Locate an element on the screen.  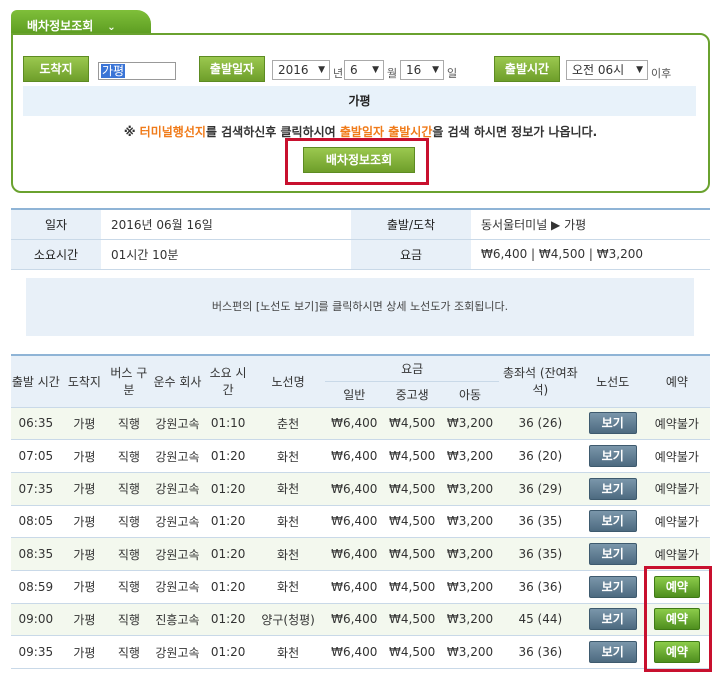
header-route: 노선명 is located at coordinates (288, 381).